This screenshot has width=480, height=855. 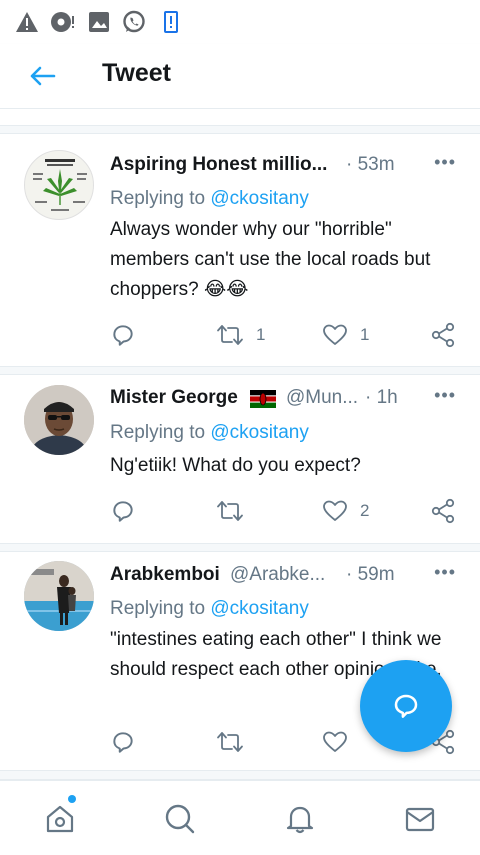 I want to click on tweet-actions: 1 1, so click(x=283, y=335).